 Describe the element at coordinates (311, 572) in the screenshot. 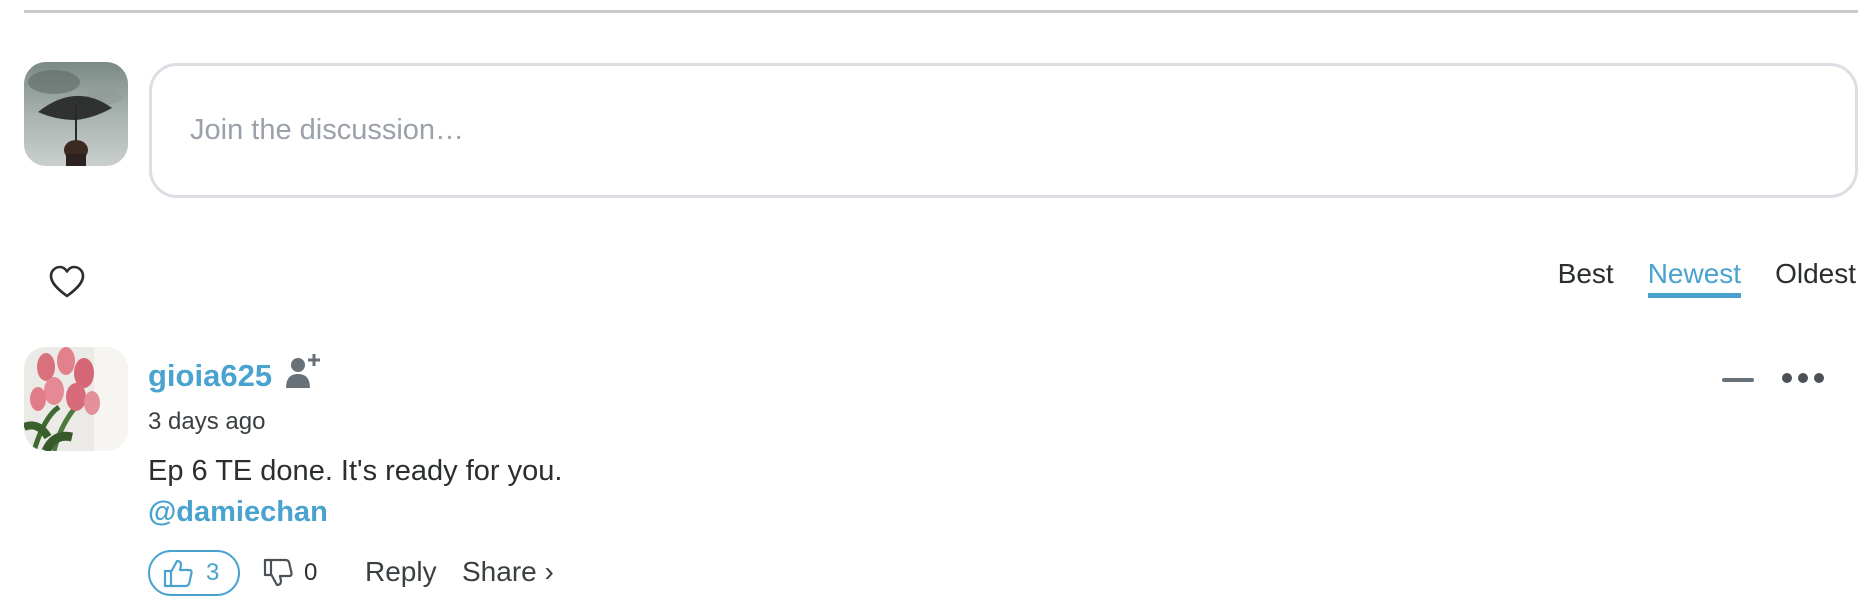

I see `downvote-count: 0` at that location.